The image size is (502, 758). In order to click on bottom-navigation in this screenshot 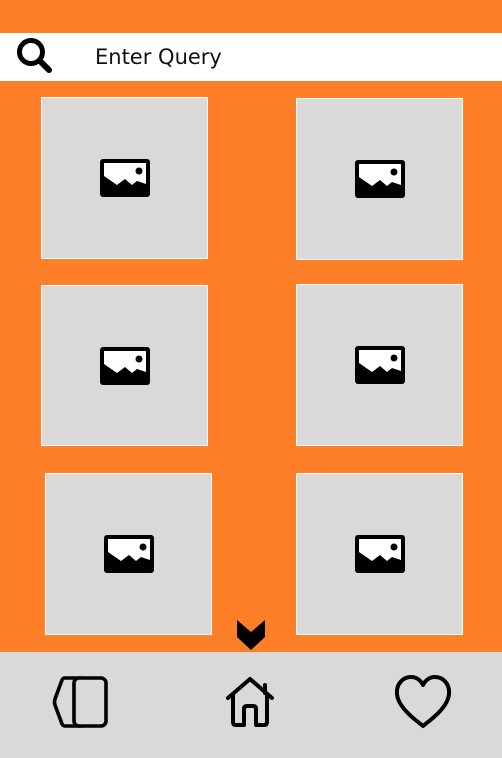, I will do `click(251, 705)`.